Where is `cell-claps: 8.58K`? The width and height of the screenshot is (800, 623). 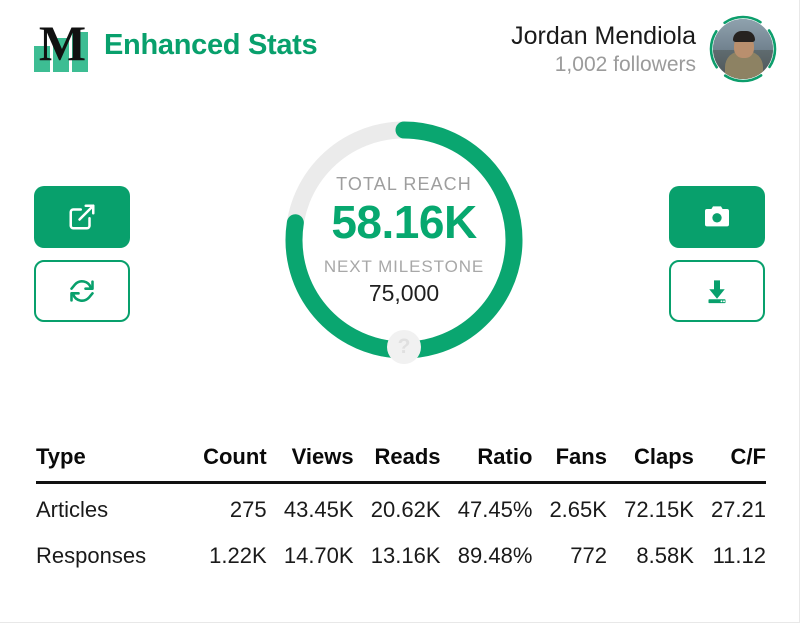
cell-claps: 8.58K is located at coordinates (665, 555).